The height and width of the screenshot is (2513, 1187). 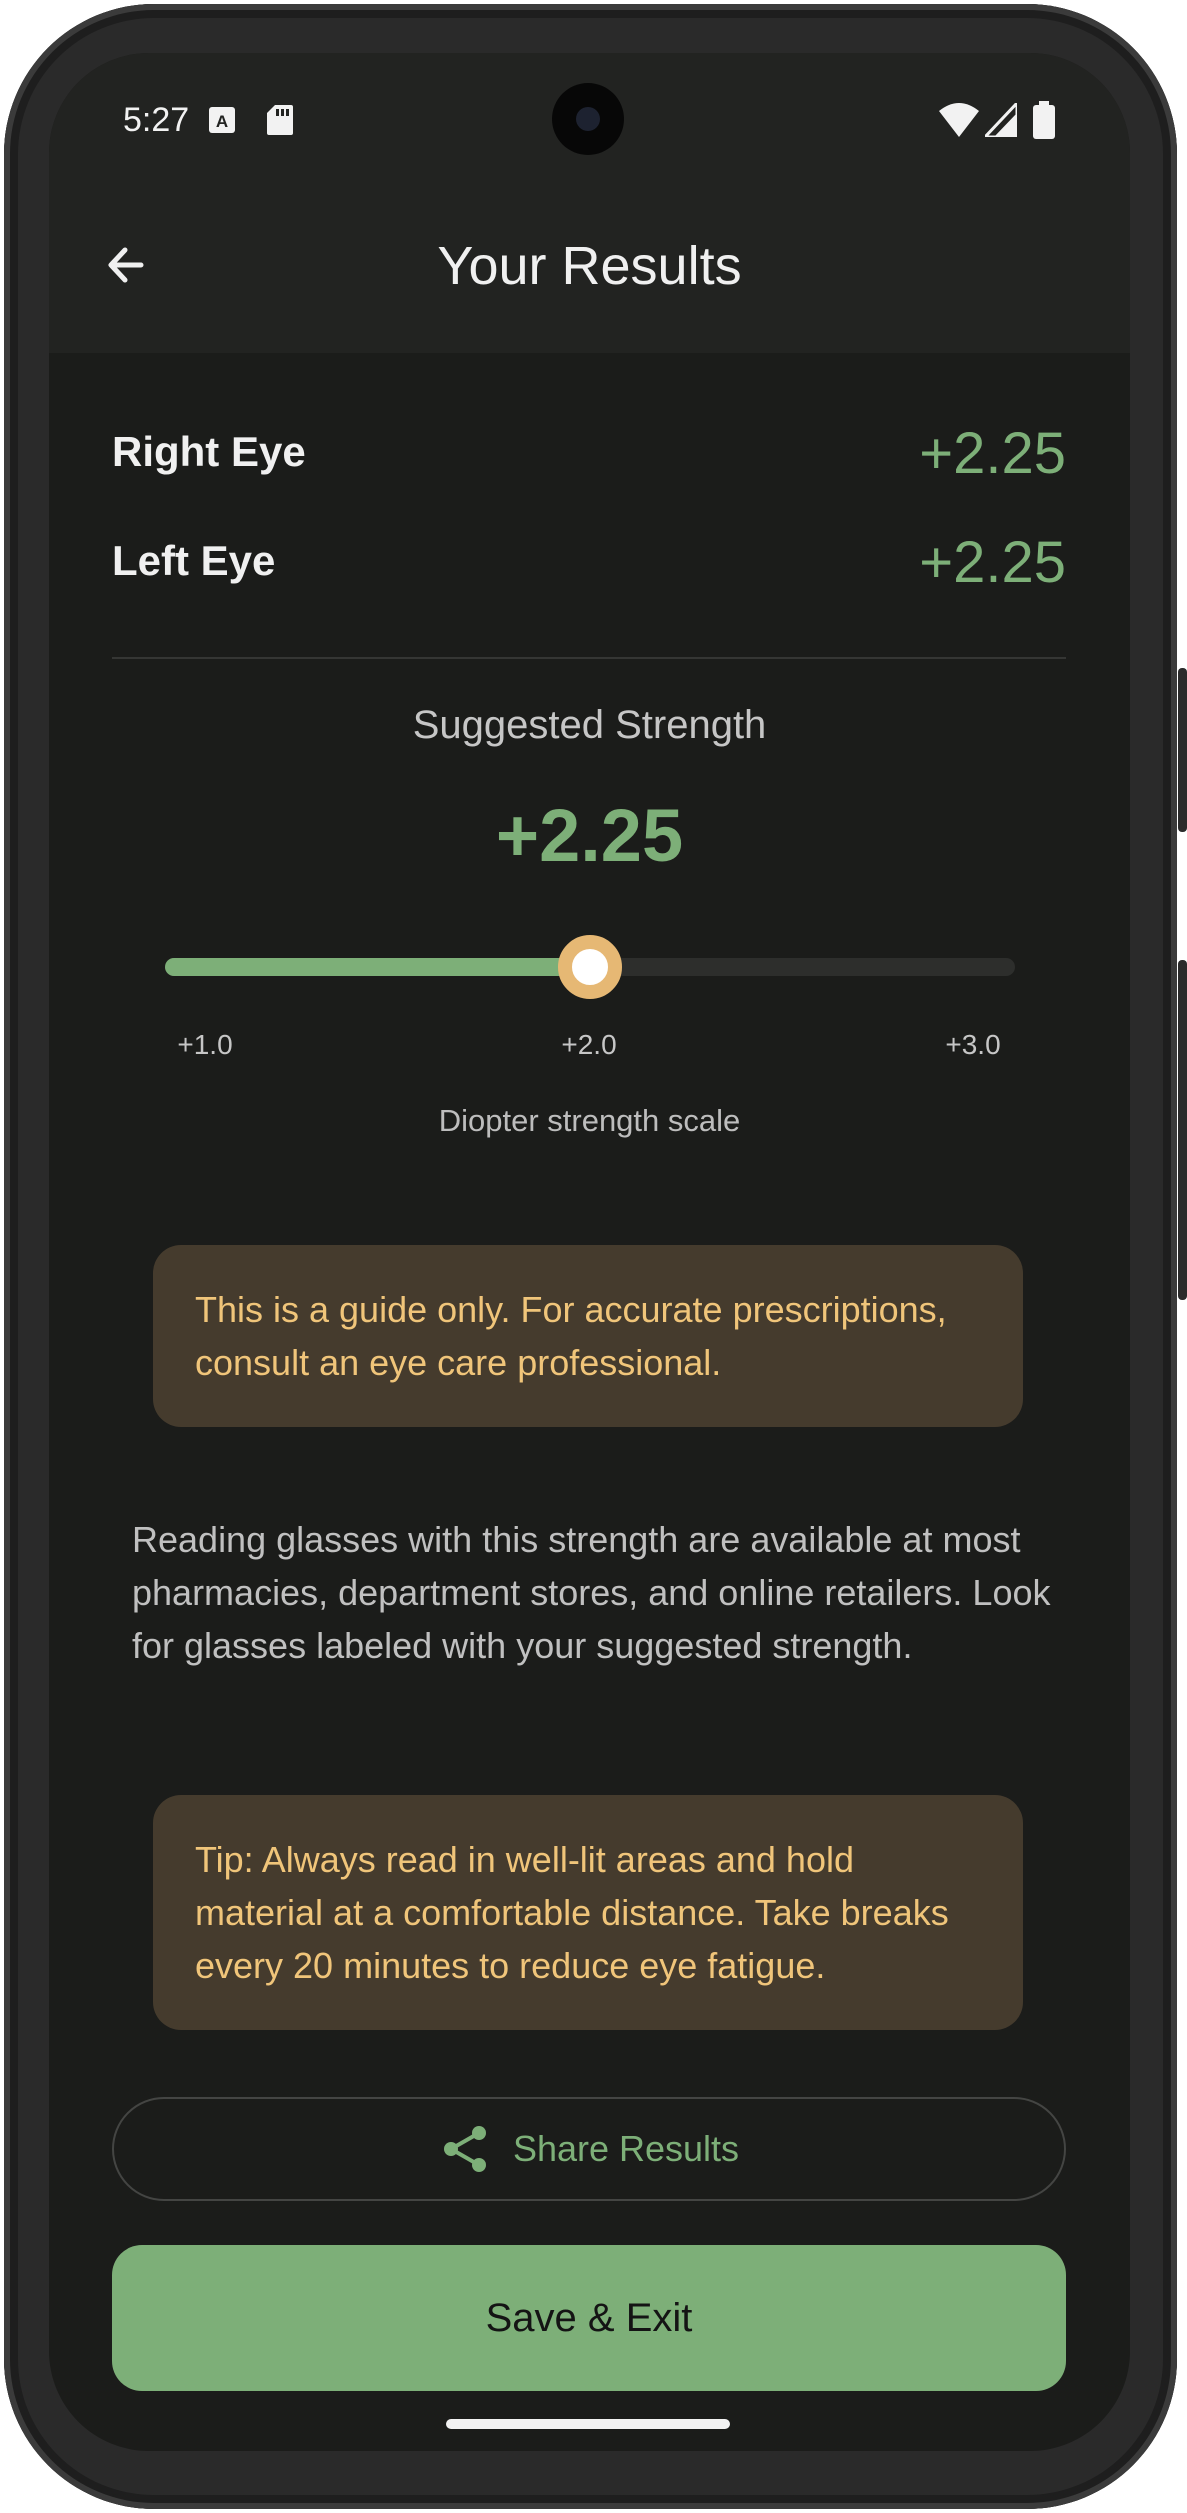 I want to click on share-icon, so click(x=464, y=2149).